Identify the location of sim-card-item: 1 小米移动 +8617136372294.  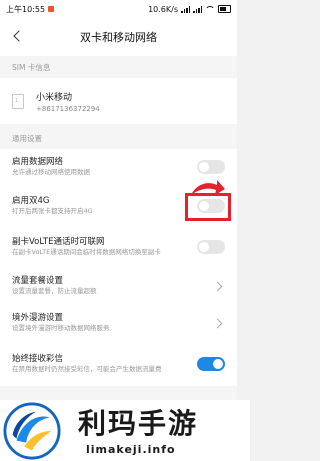
(118, 101).